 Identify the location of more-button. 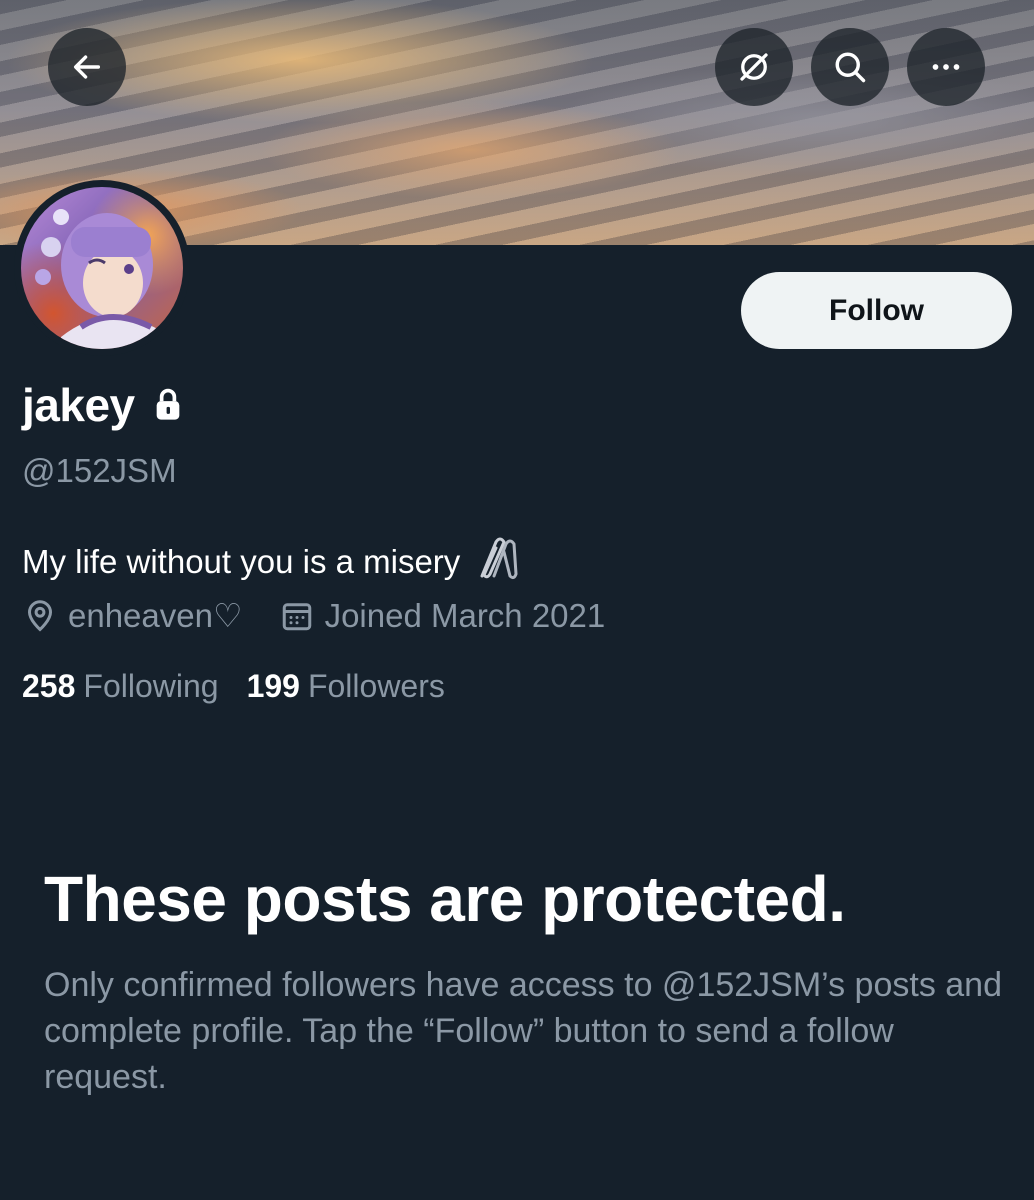
(946, 67).